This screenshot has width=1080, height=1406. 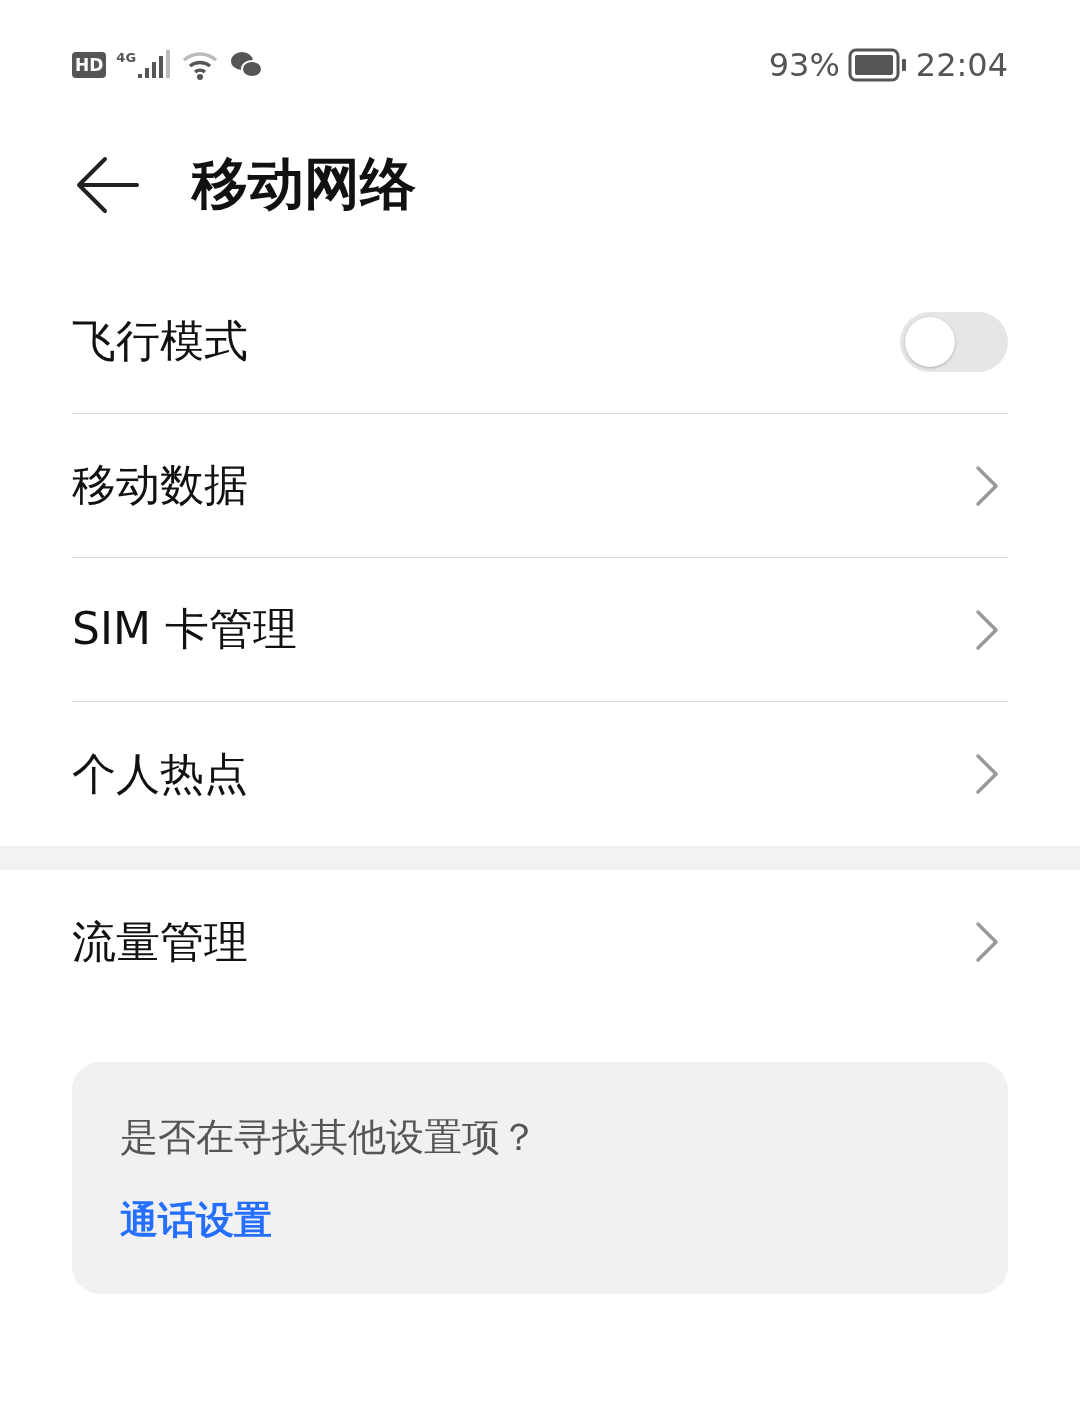 I want to click on hd-icon: HD, so click(x=89, y=65).